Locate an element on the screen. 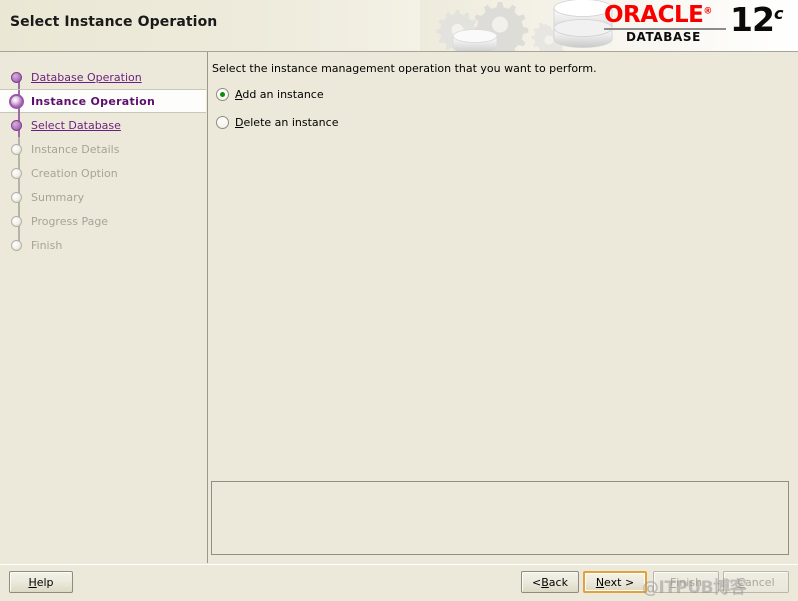 The height and width of the screenshot is (601, 798). sidebar-item-instance-details: Instance Details is located at coordinates (103, 149).